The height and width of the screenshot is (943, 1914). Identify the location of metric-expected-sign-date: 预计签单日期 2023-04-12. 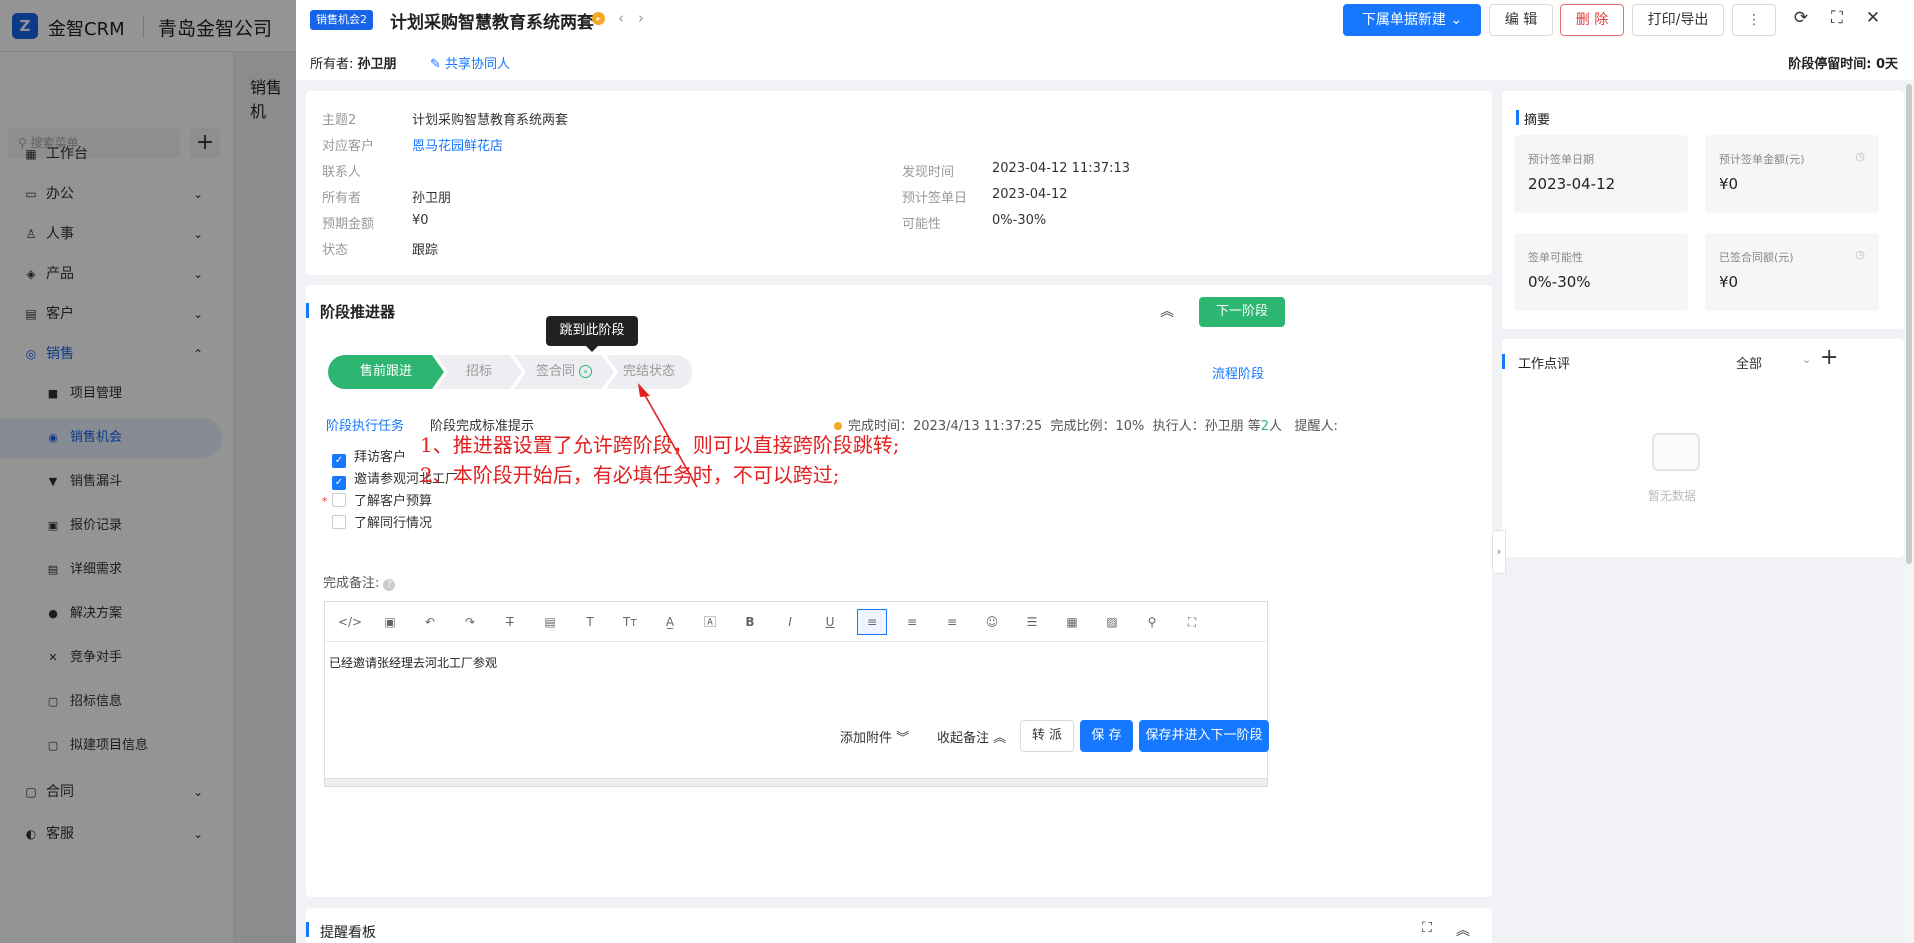
(1601, 174).